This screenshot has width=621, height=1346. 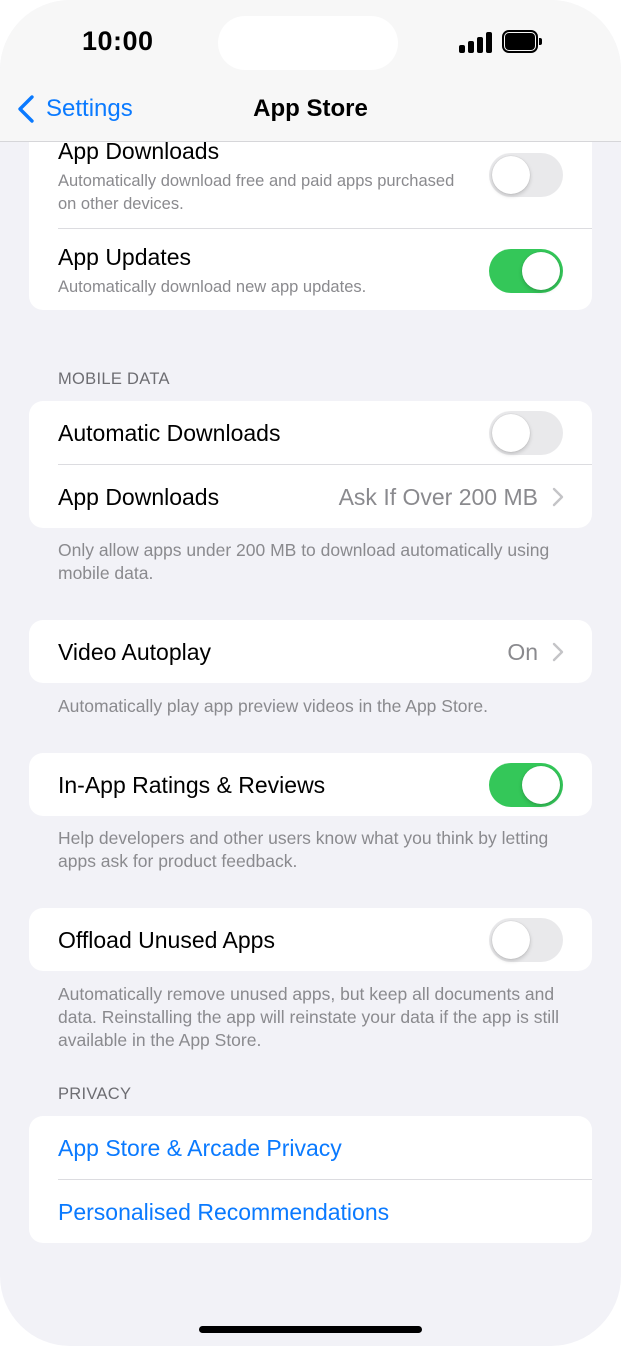 I want to click on offload-card: Offload Unused Apps, so click(x=310, y=939).